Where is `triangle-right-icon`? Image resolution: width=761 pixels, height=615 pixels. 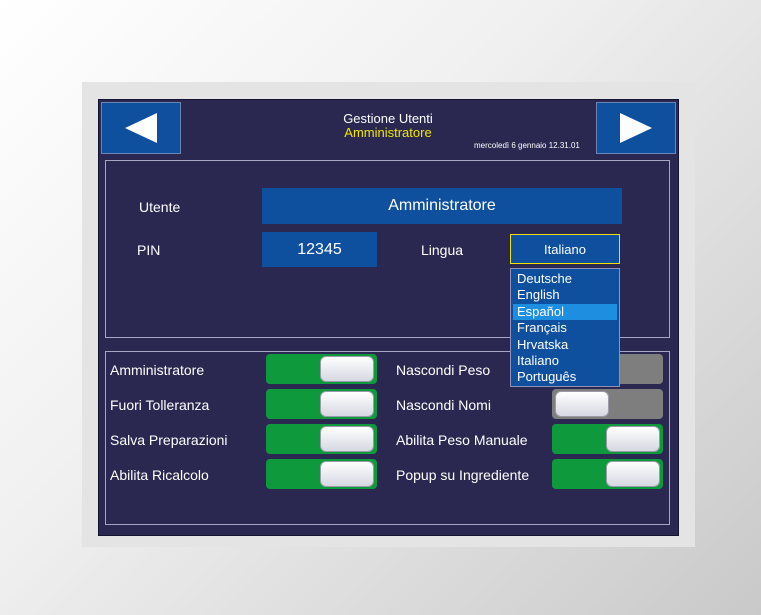 triangle-right-icon is located at coordinates (636, 128).